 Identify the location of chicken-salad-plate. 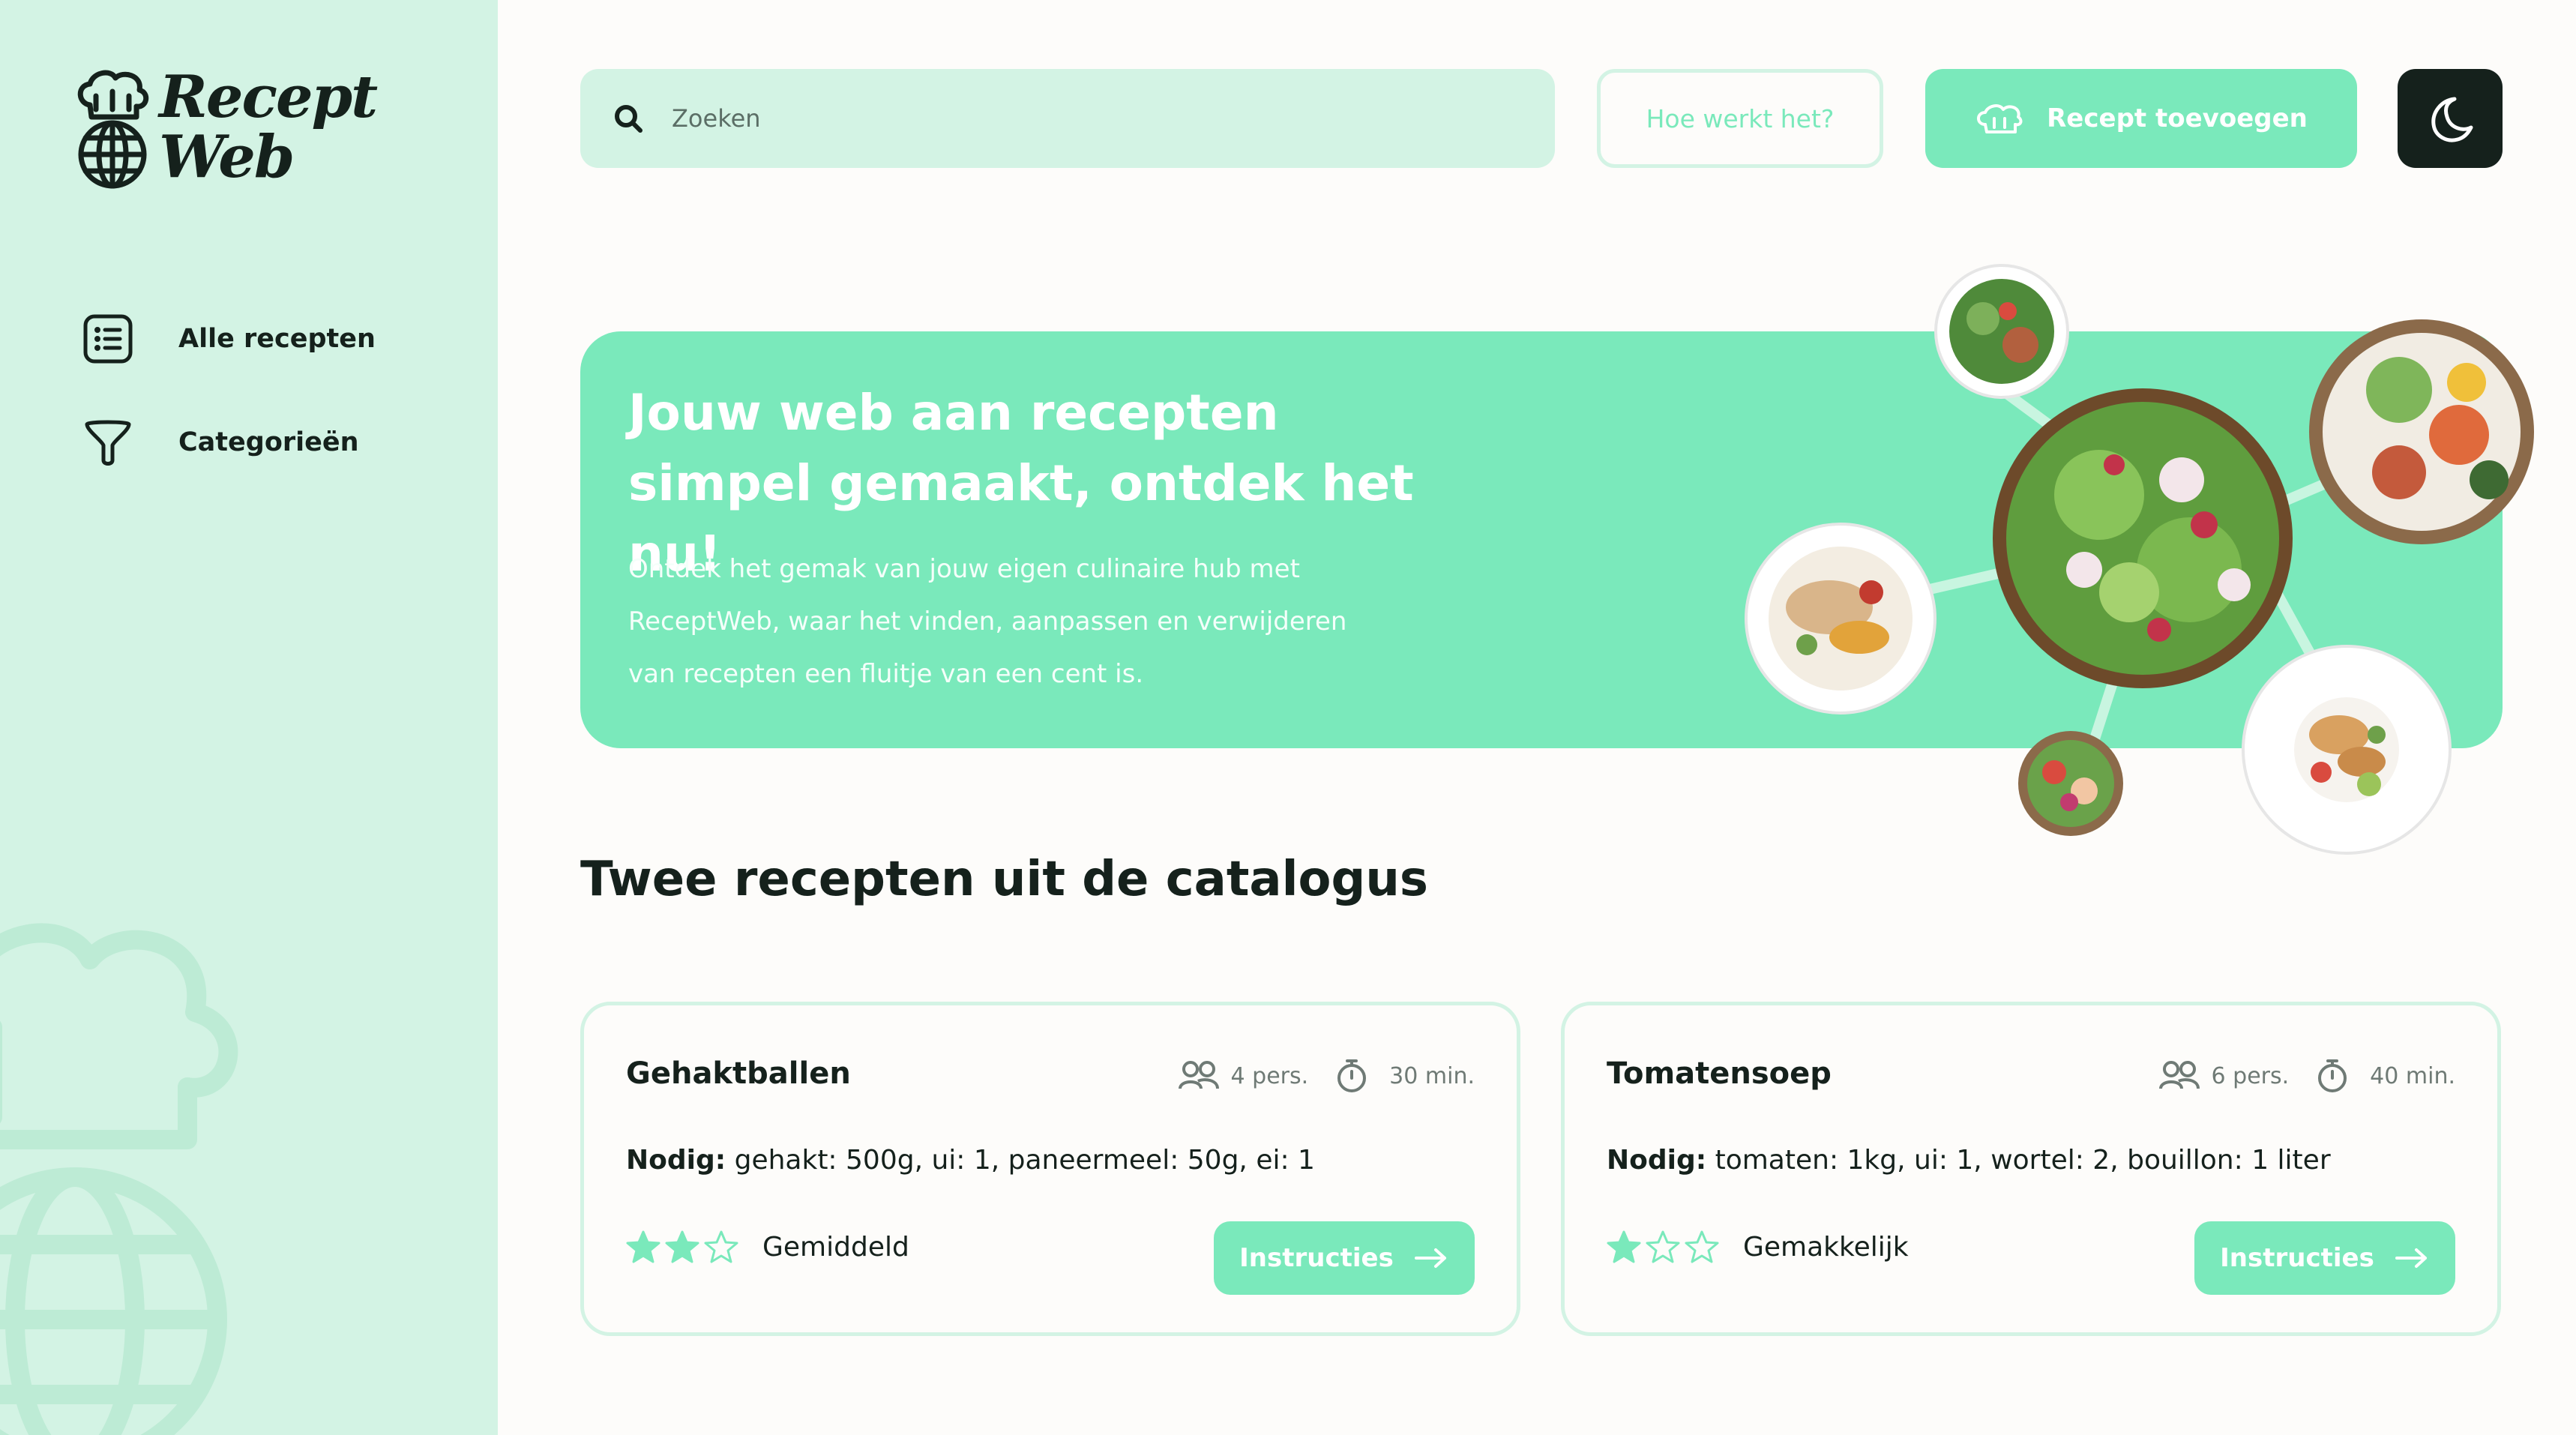
(2347, 750).